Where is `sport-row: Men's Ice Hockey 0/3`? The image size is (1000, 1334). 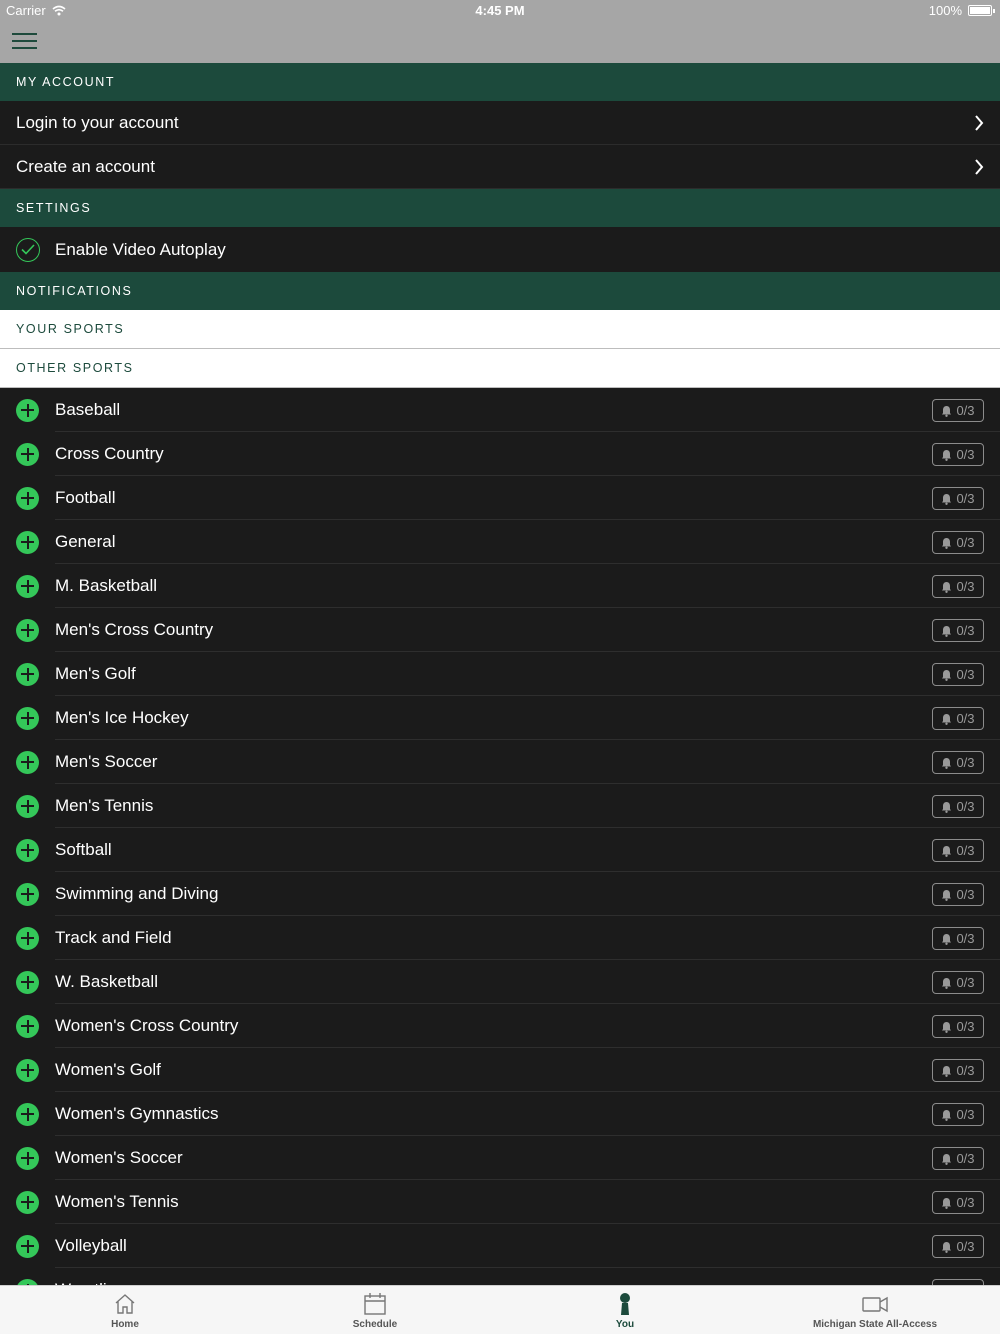 sport-row: Men's Ice Hockey 0/3 is located at coordinates (500, 718).